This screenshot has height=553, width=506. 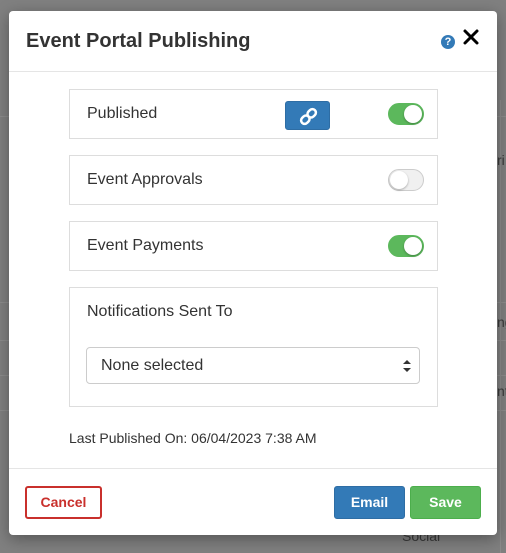 I want to click on email-button: Email, so click(x=369, y=502).